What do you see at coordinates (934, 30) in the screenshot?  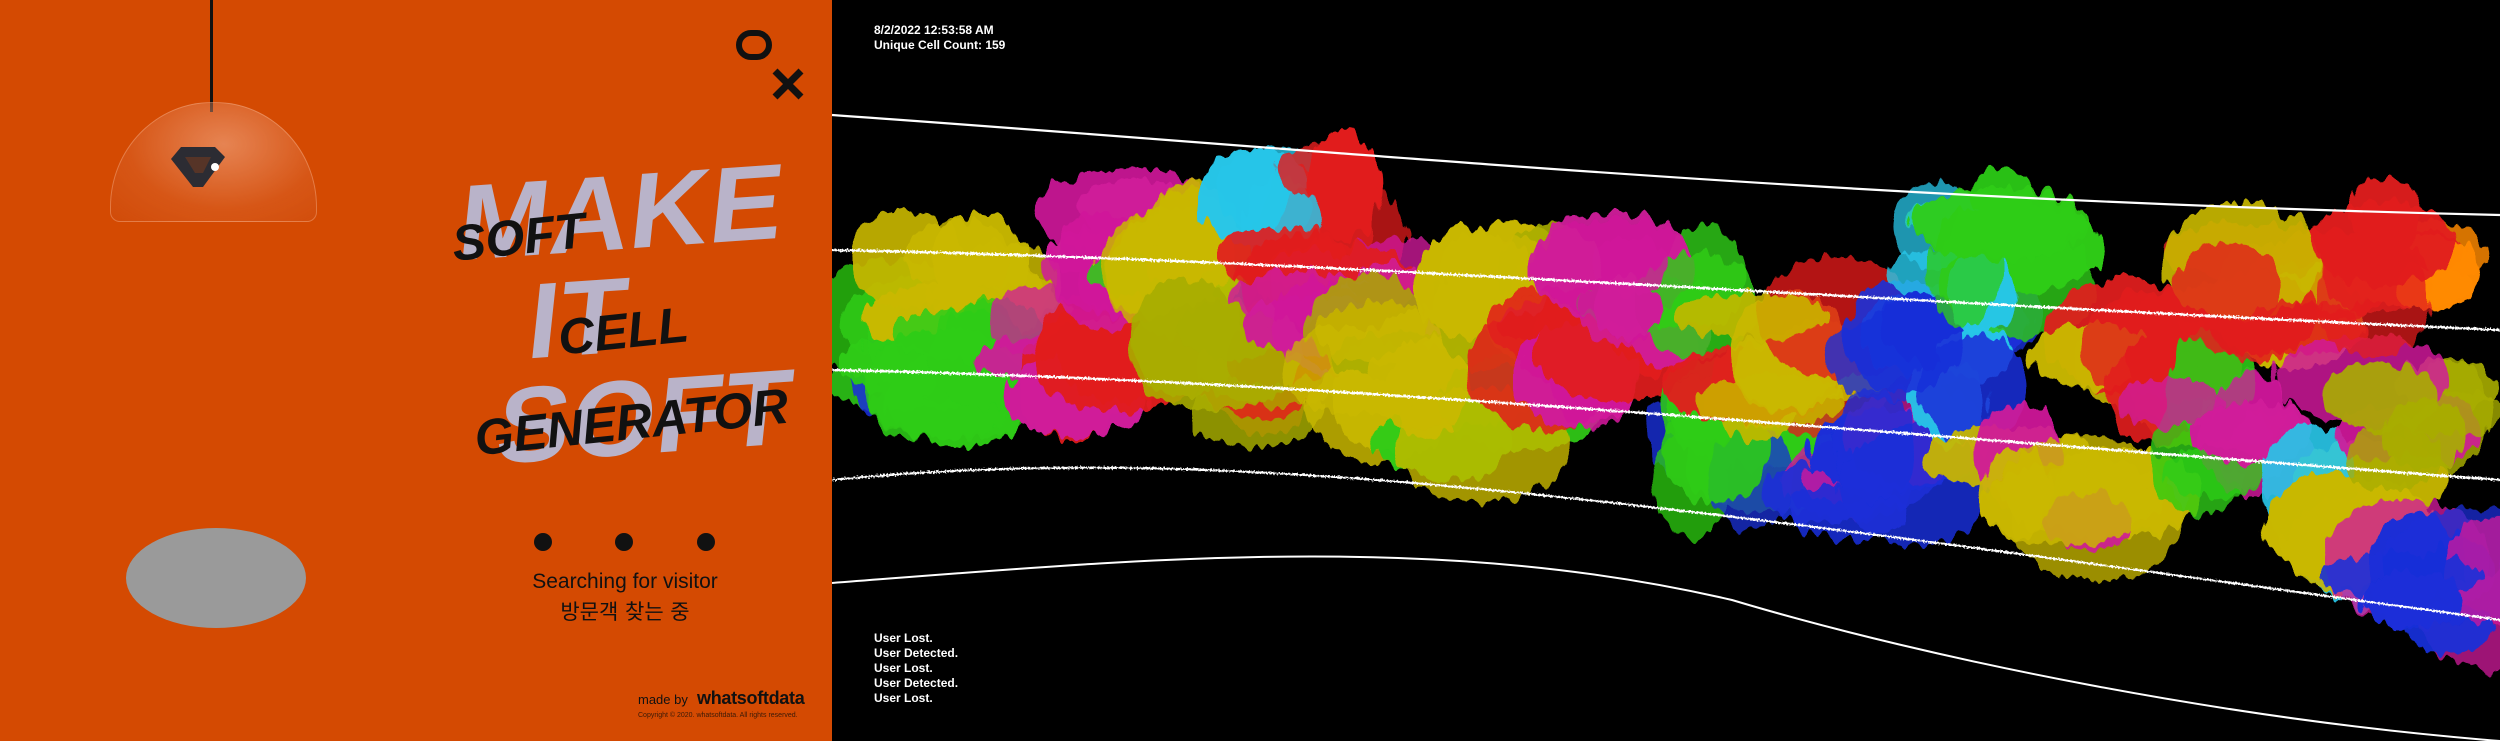 I see `timestamp: 8/2/2022 12:53:58 AM` at bounding box center [934, 30].